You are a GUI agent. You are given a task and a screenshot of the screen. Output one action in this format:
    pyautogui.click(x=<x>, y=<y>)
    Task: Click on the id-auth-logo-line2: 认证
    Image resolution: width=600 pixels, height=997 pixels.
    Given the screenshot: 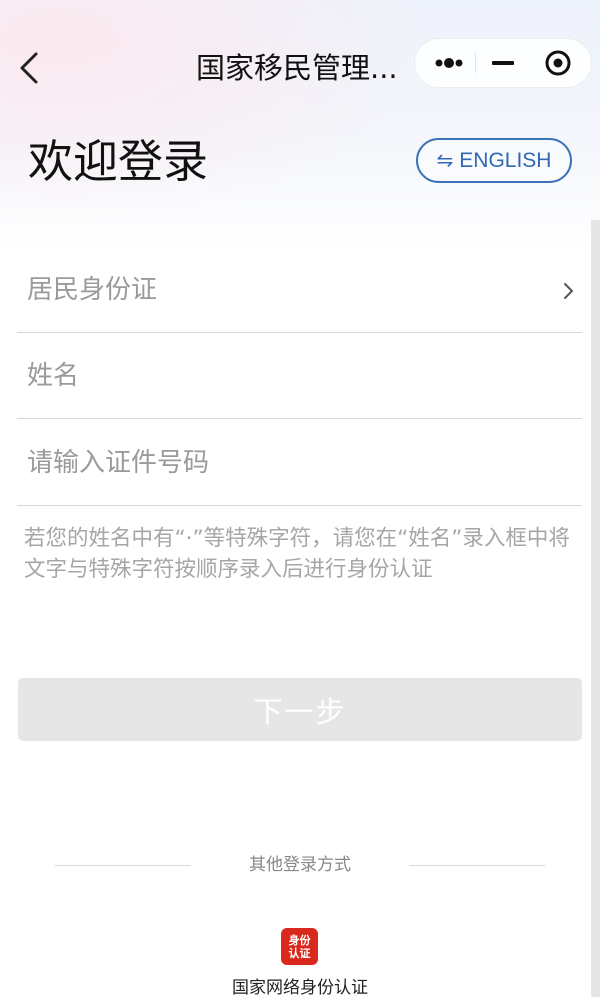 What is the action you would take?
    pyautogui.click(x=299, y=953)
    